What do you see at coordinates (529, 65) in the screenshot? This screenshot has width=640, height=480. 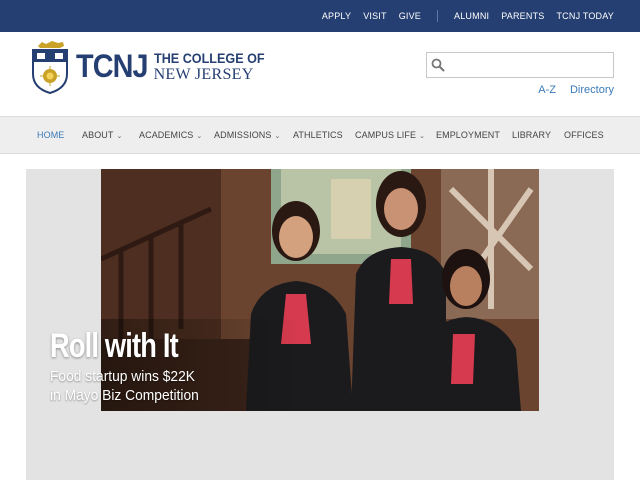 I see `search-input` at bounding box center [529, 65].